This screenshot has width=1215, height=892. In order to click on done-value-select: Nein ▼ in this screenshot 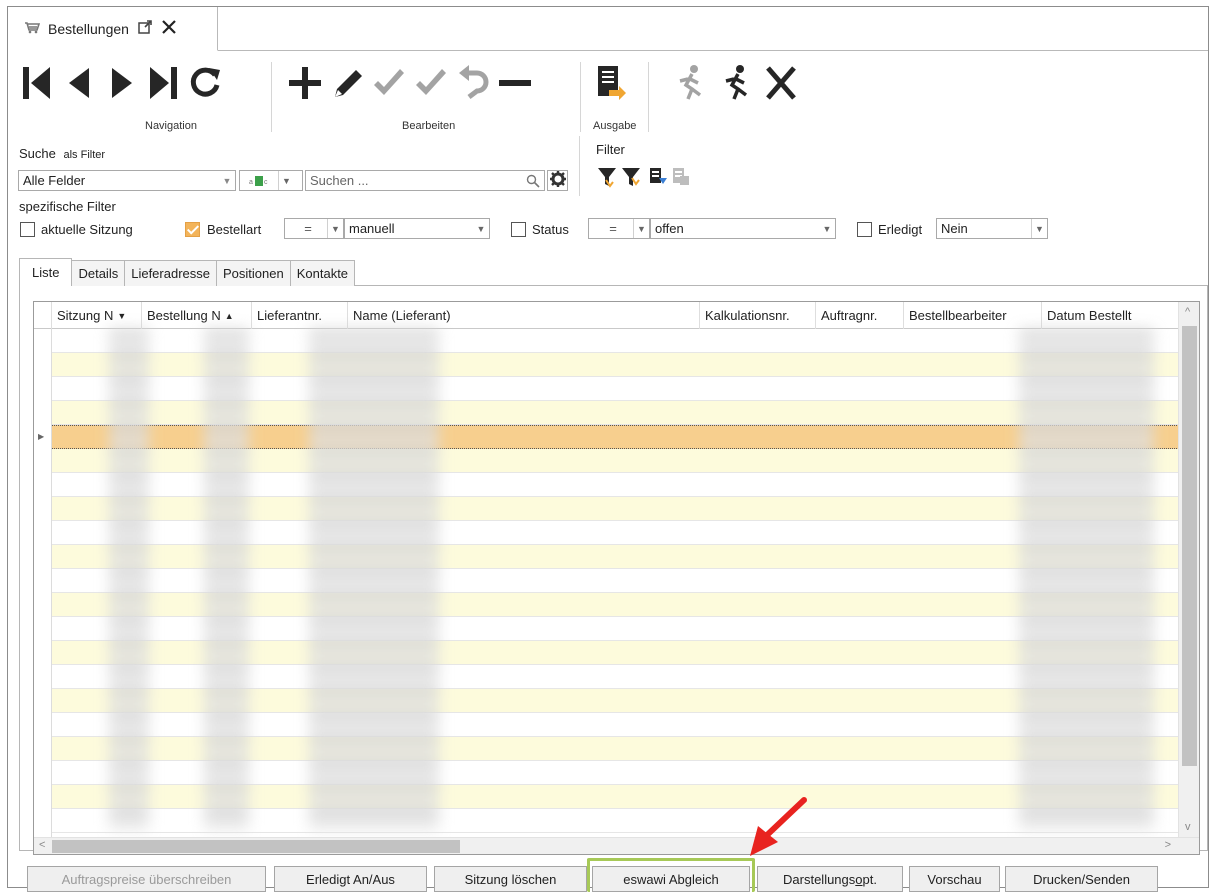, I will do `click(992, 228)`.